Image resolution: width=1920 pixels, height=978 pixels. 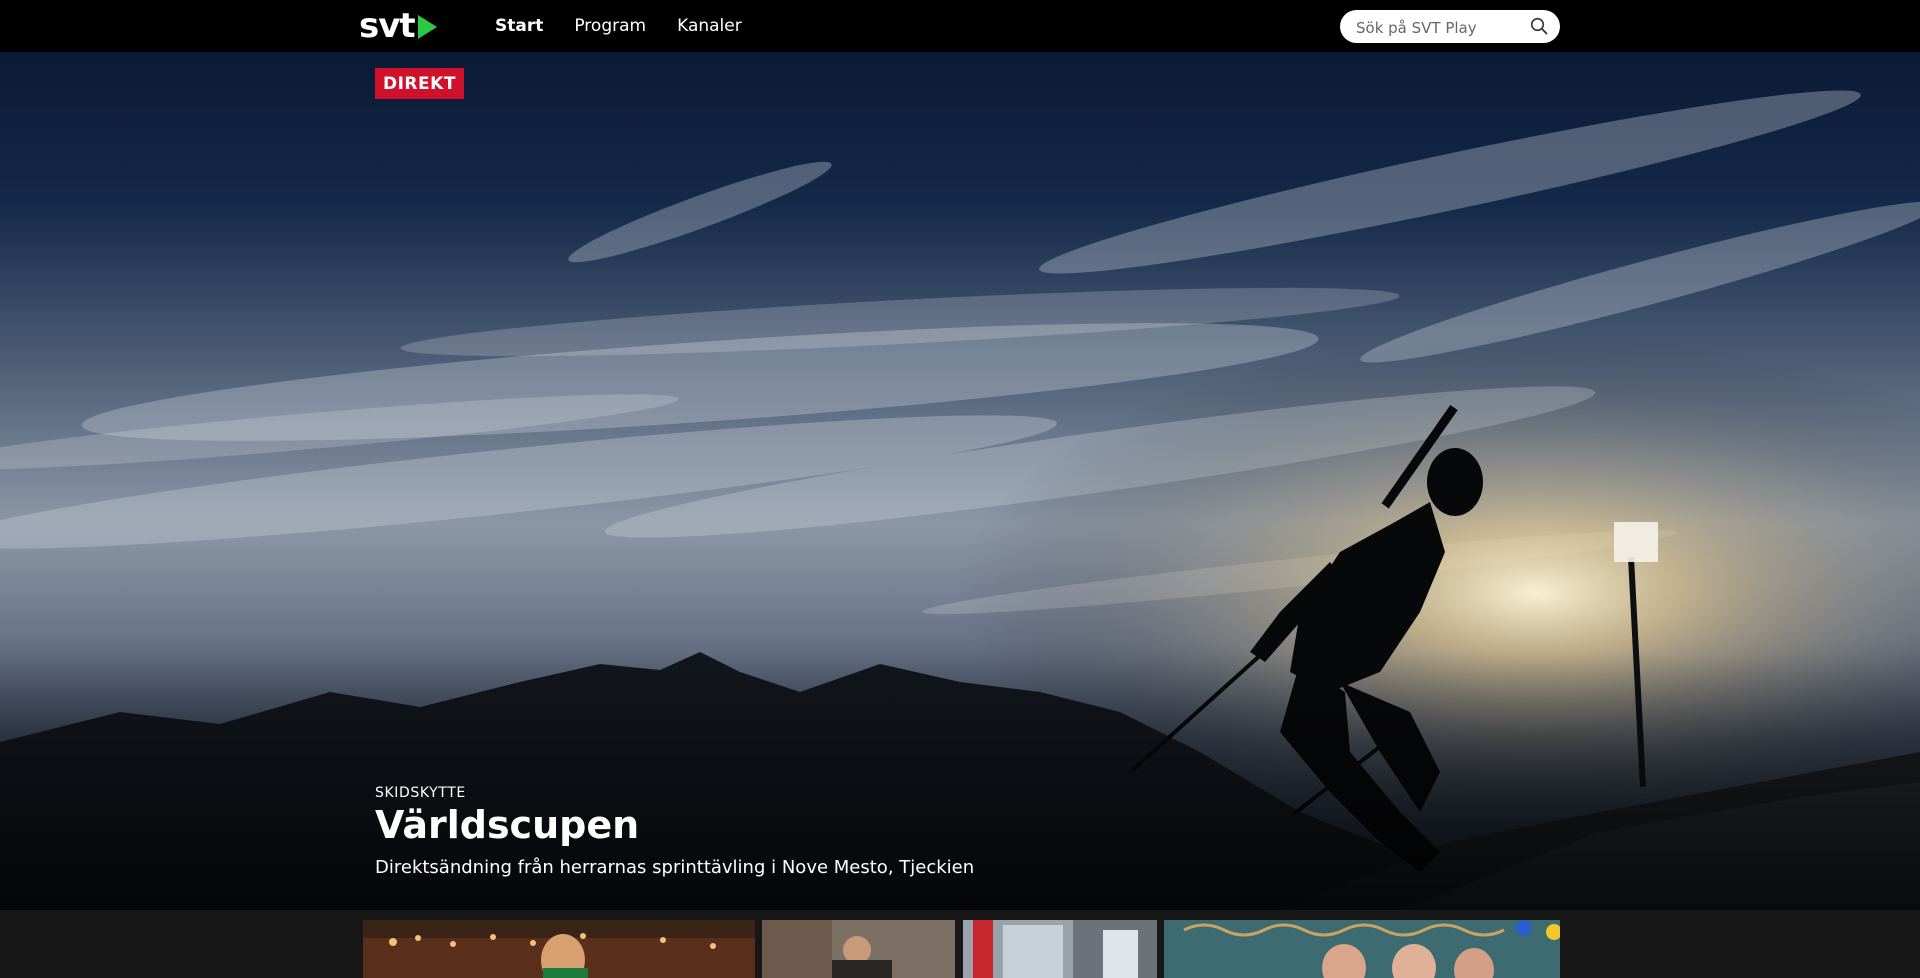 What do you see at coordinates (709, 26) in the screenshot?
I see `nav-kanaler: Kanaler` at bounding box center [709, 26].